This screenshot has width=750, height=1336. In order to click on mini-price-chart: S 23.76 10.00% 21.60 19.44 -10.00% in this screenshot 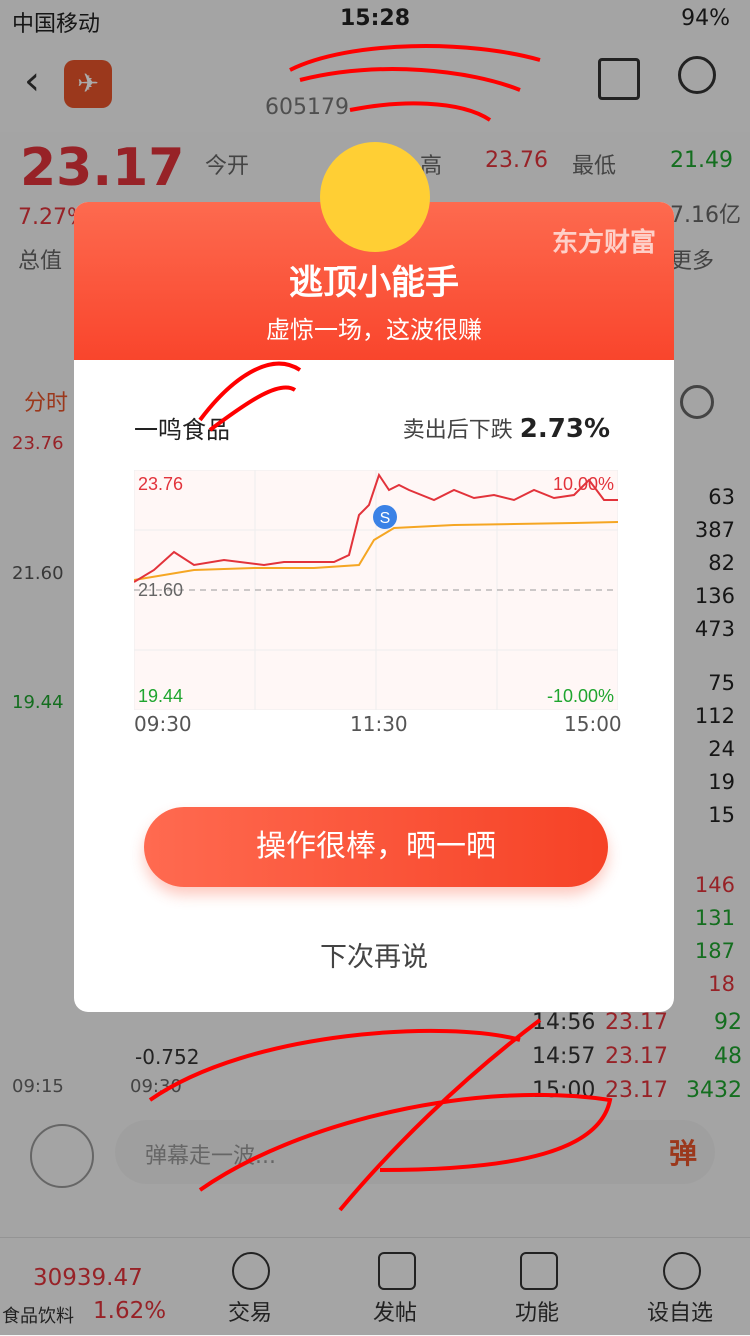, I will do `click(376, 590)`.